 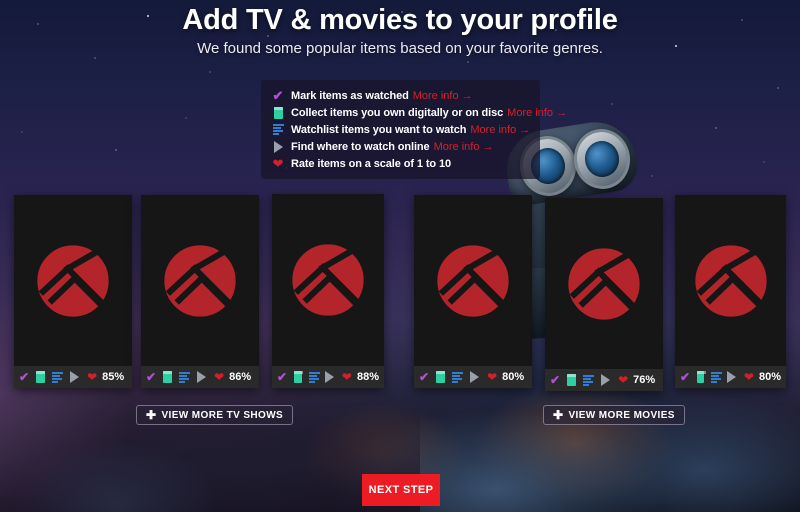 I want to click on movie-card-1: ✔ ❤ 80%, so click(x=473, y=291).